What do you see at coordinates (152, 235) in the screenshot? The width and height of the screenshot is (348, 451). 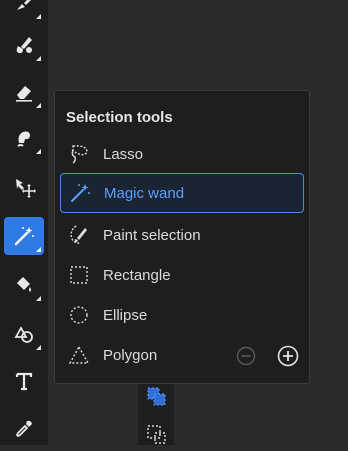 I see `menu-item-label: Paint selection` at bounding box center [152, 235].